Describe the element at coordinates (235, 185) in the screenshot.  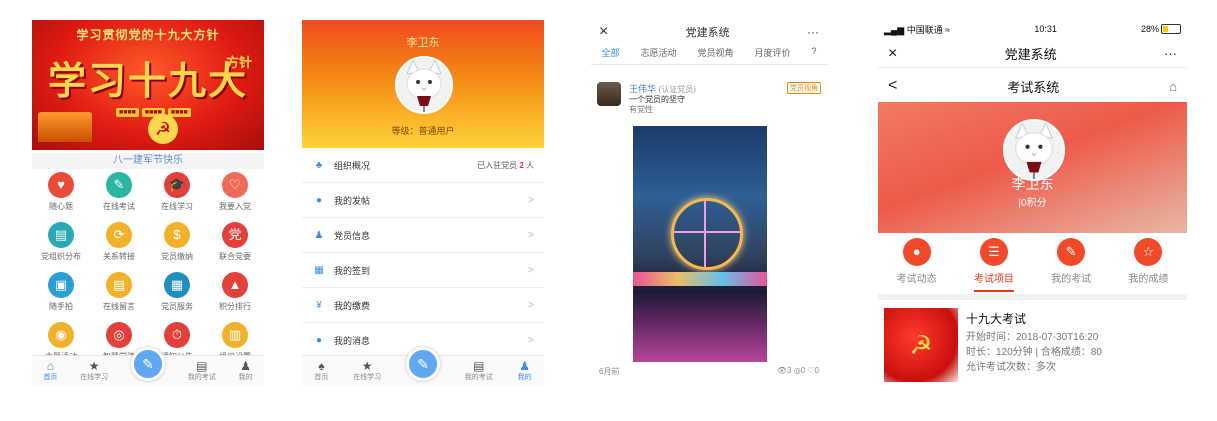
I see `grid-icon: ♡` at that location.